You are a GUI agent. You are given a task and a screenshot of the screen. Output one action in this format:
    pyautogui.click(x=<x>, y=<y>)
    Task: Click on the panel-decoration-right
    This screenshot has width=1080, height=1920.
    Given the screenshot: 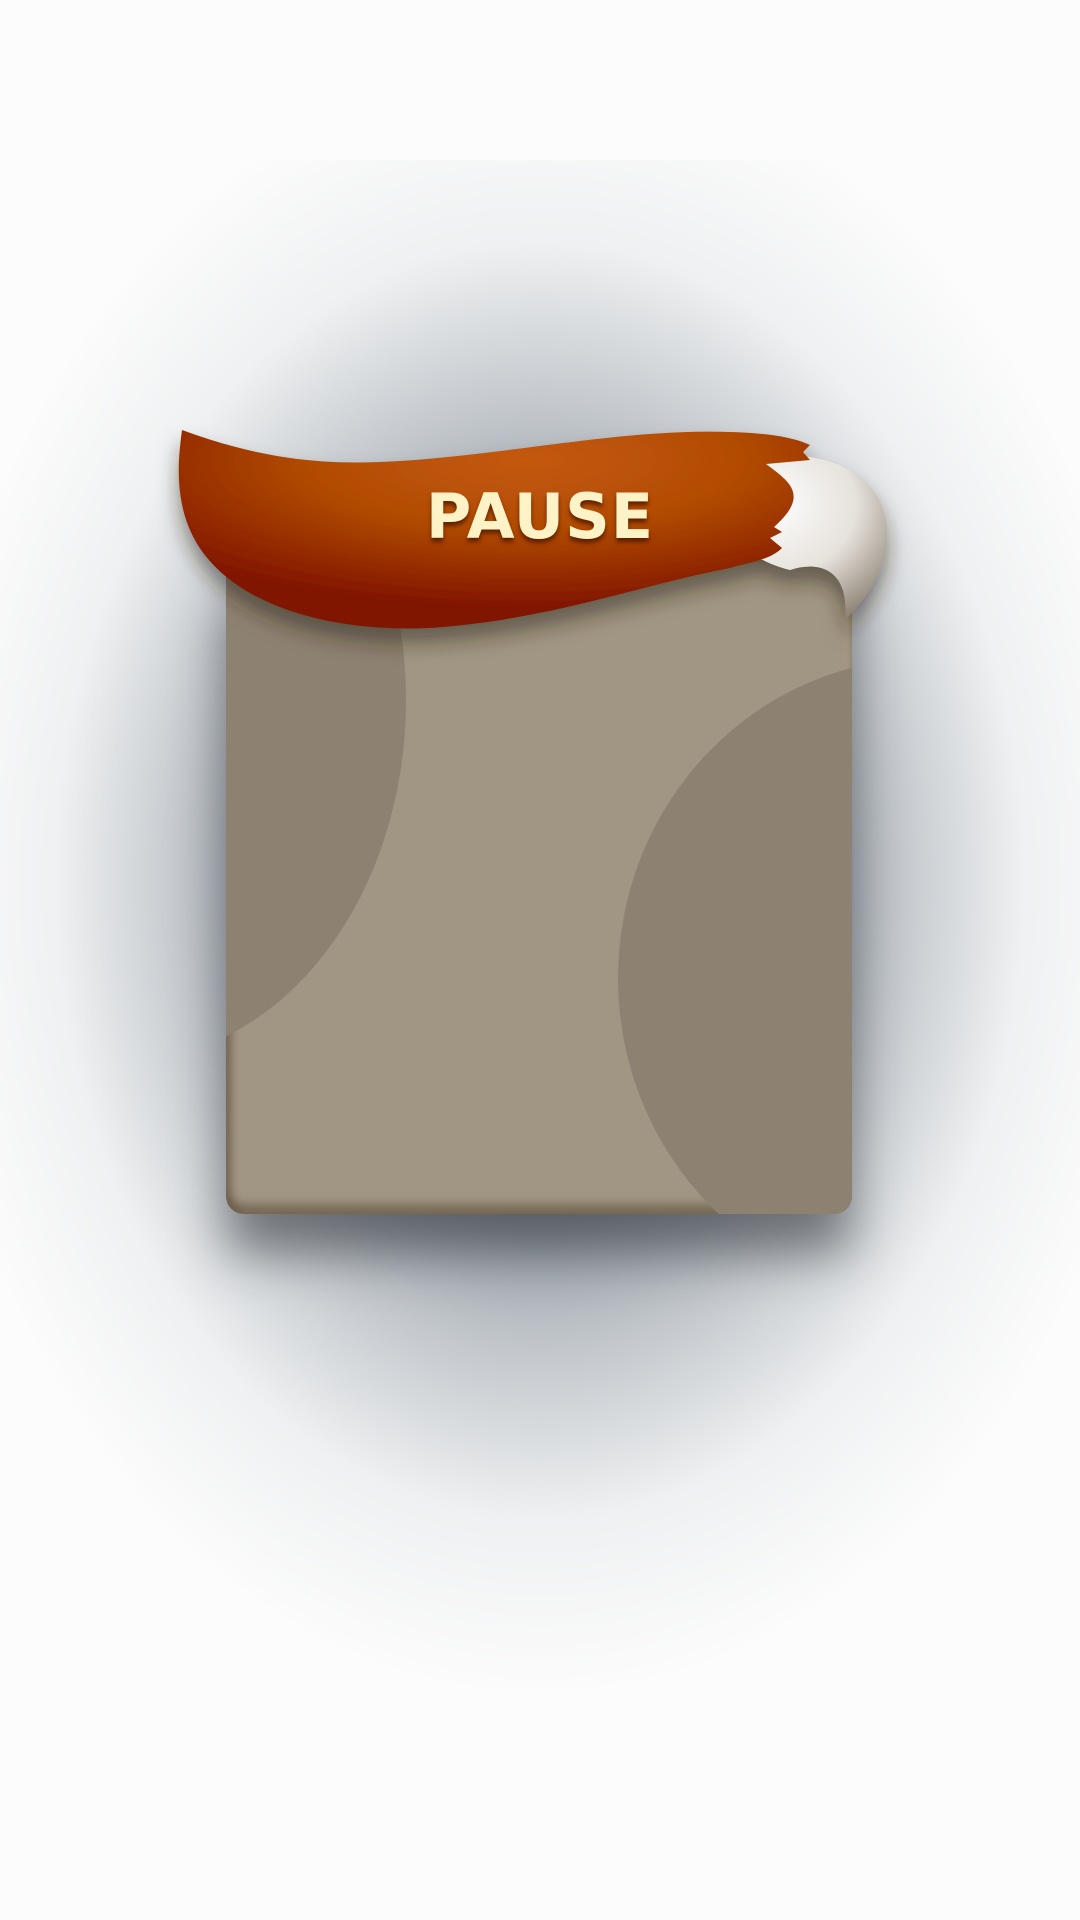 What is the action you would take?
    pyautogui.click(x=735, y=936)
    